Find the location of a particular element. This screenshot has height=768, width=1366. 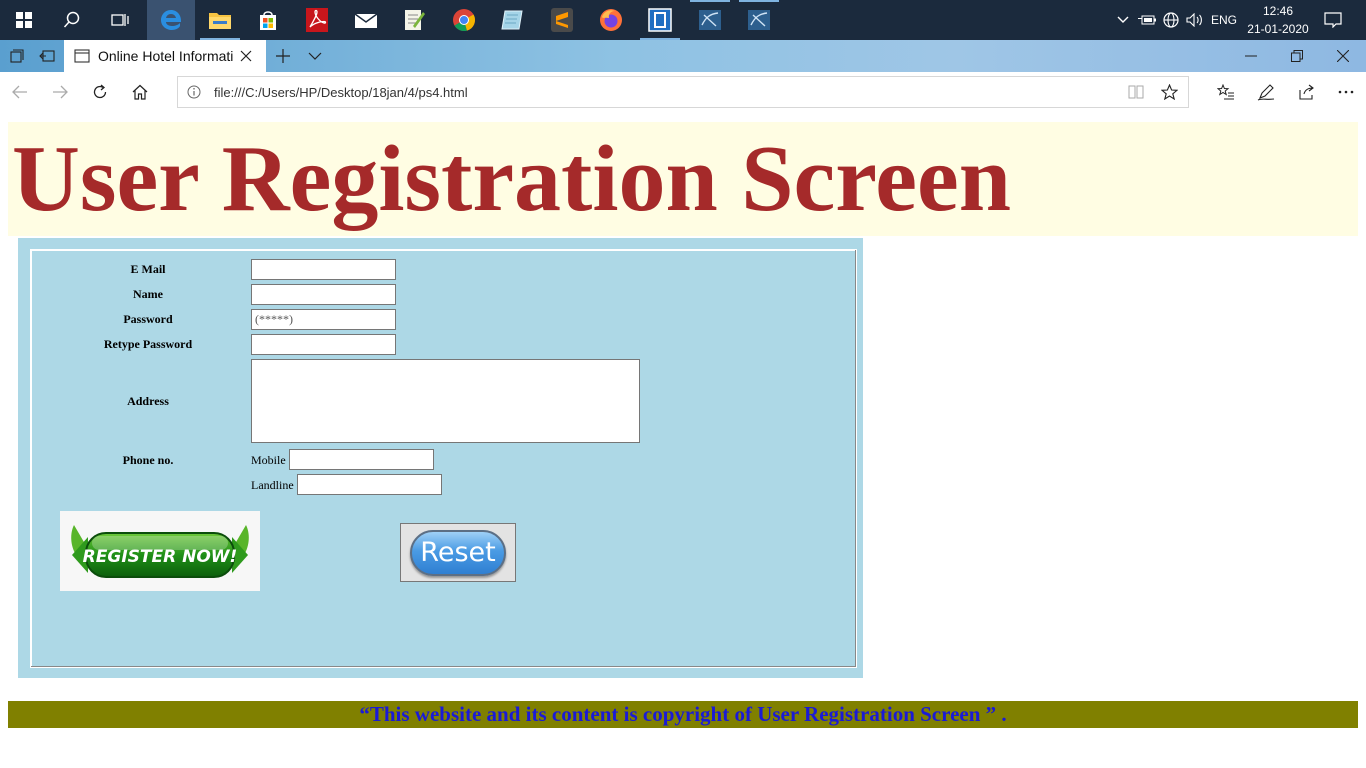

forward-arrow-icon is located at coordinates (60, 92).